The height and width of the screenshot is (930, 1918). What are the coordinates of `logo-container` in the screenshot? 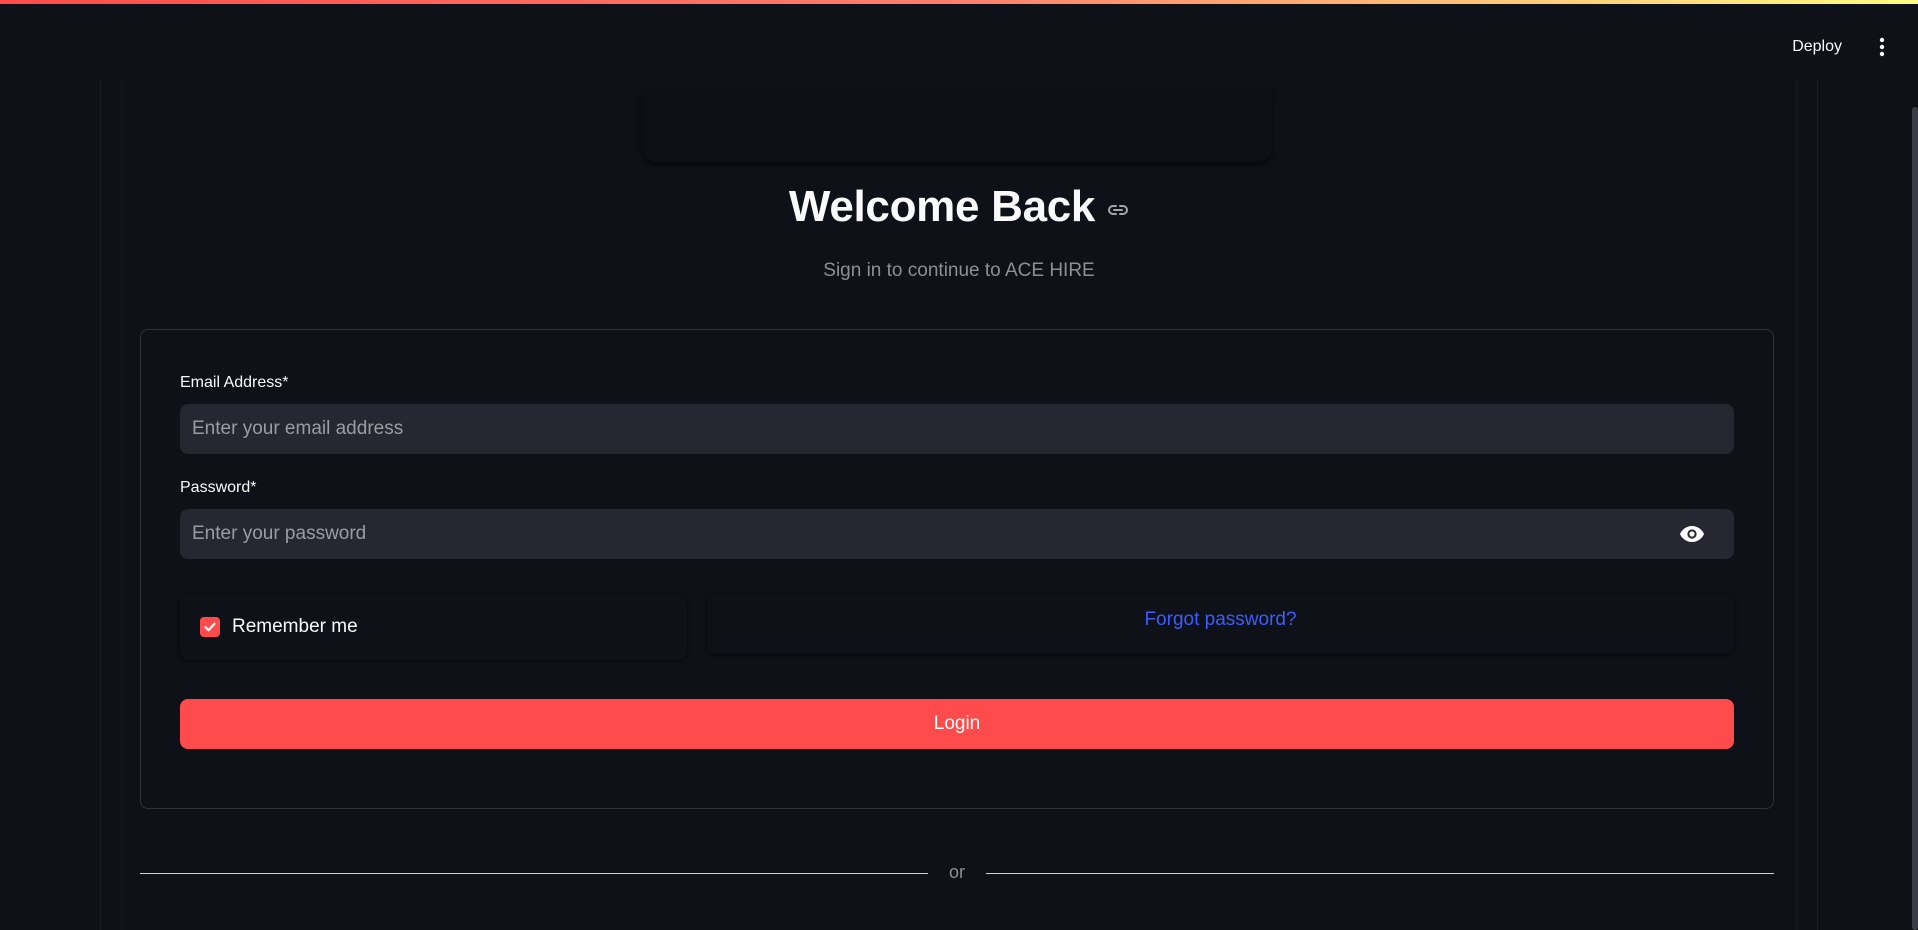 It's located at (957, 126).